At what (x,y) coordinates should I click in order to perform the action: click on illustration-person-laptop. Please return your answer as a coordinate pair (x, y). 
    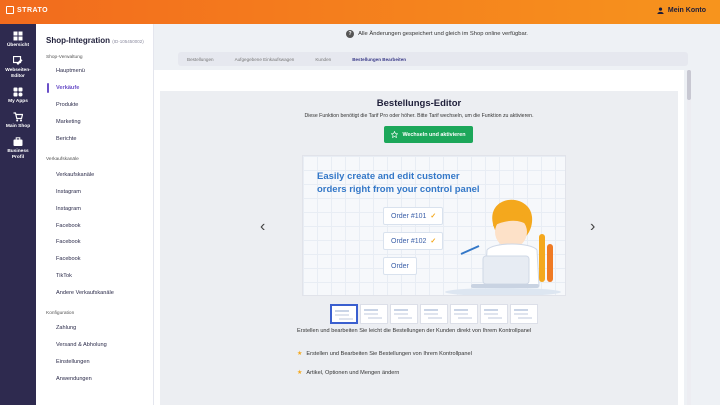
    Looking at the image, I should click on (503, 247).